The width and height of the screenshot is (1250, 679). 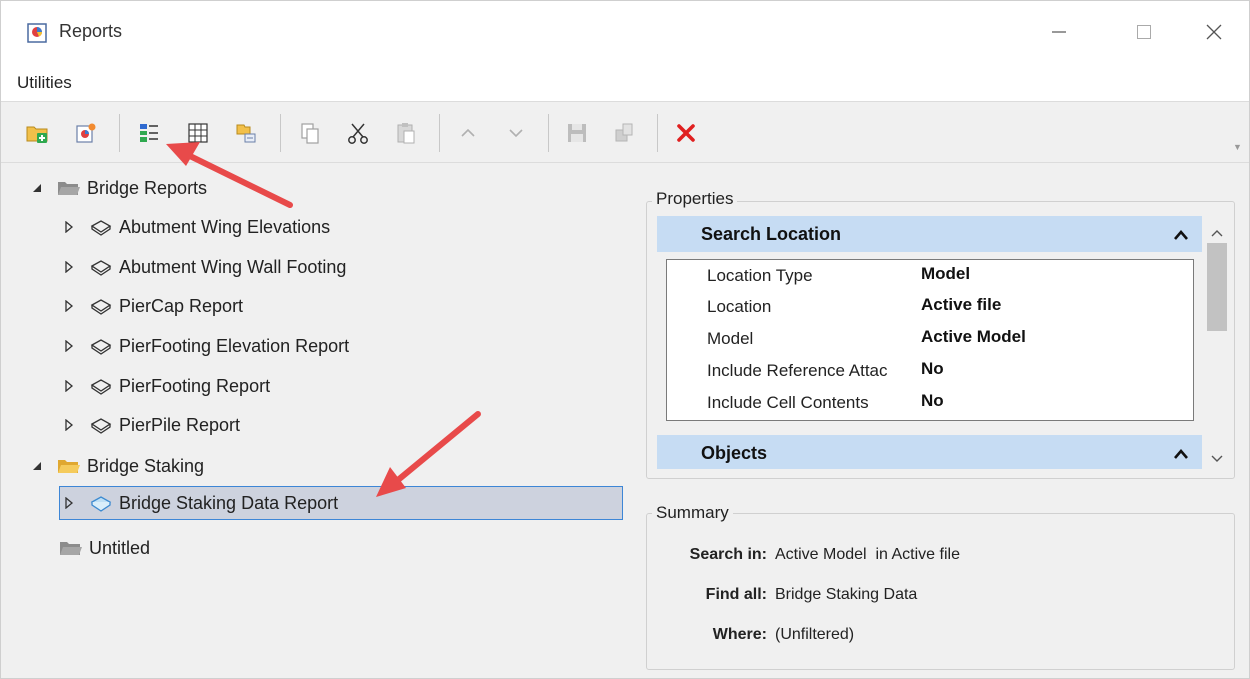 What do you see at coordinates (146, 465) in the screenshot?
I see `tree-label: Bridge Staking` at bounding box center [146, 465].